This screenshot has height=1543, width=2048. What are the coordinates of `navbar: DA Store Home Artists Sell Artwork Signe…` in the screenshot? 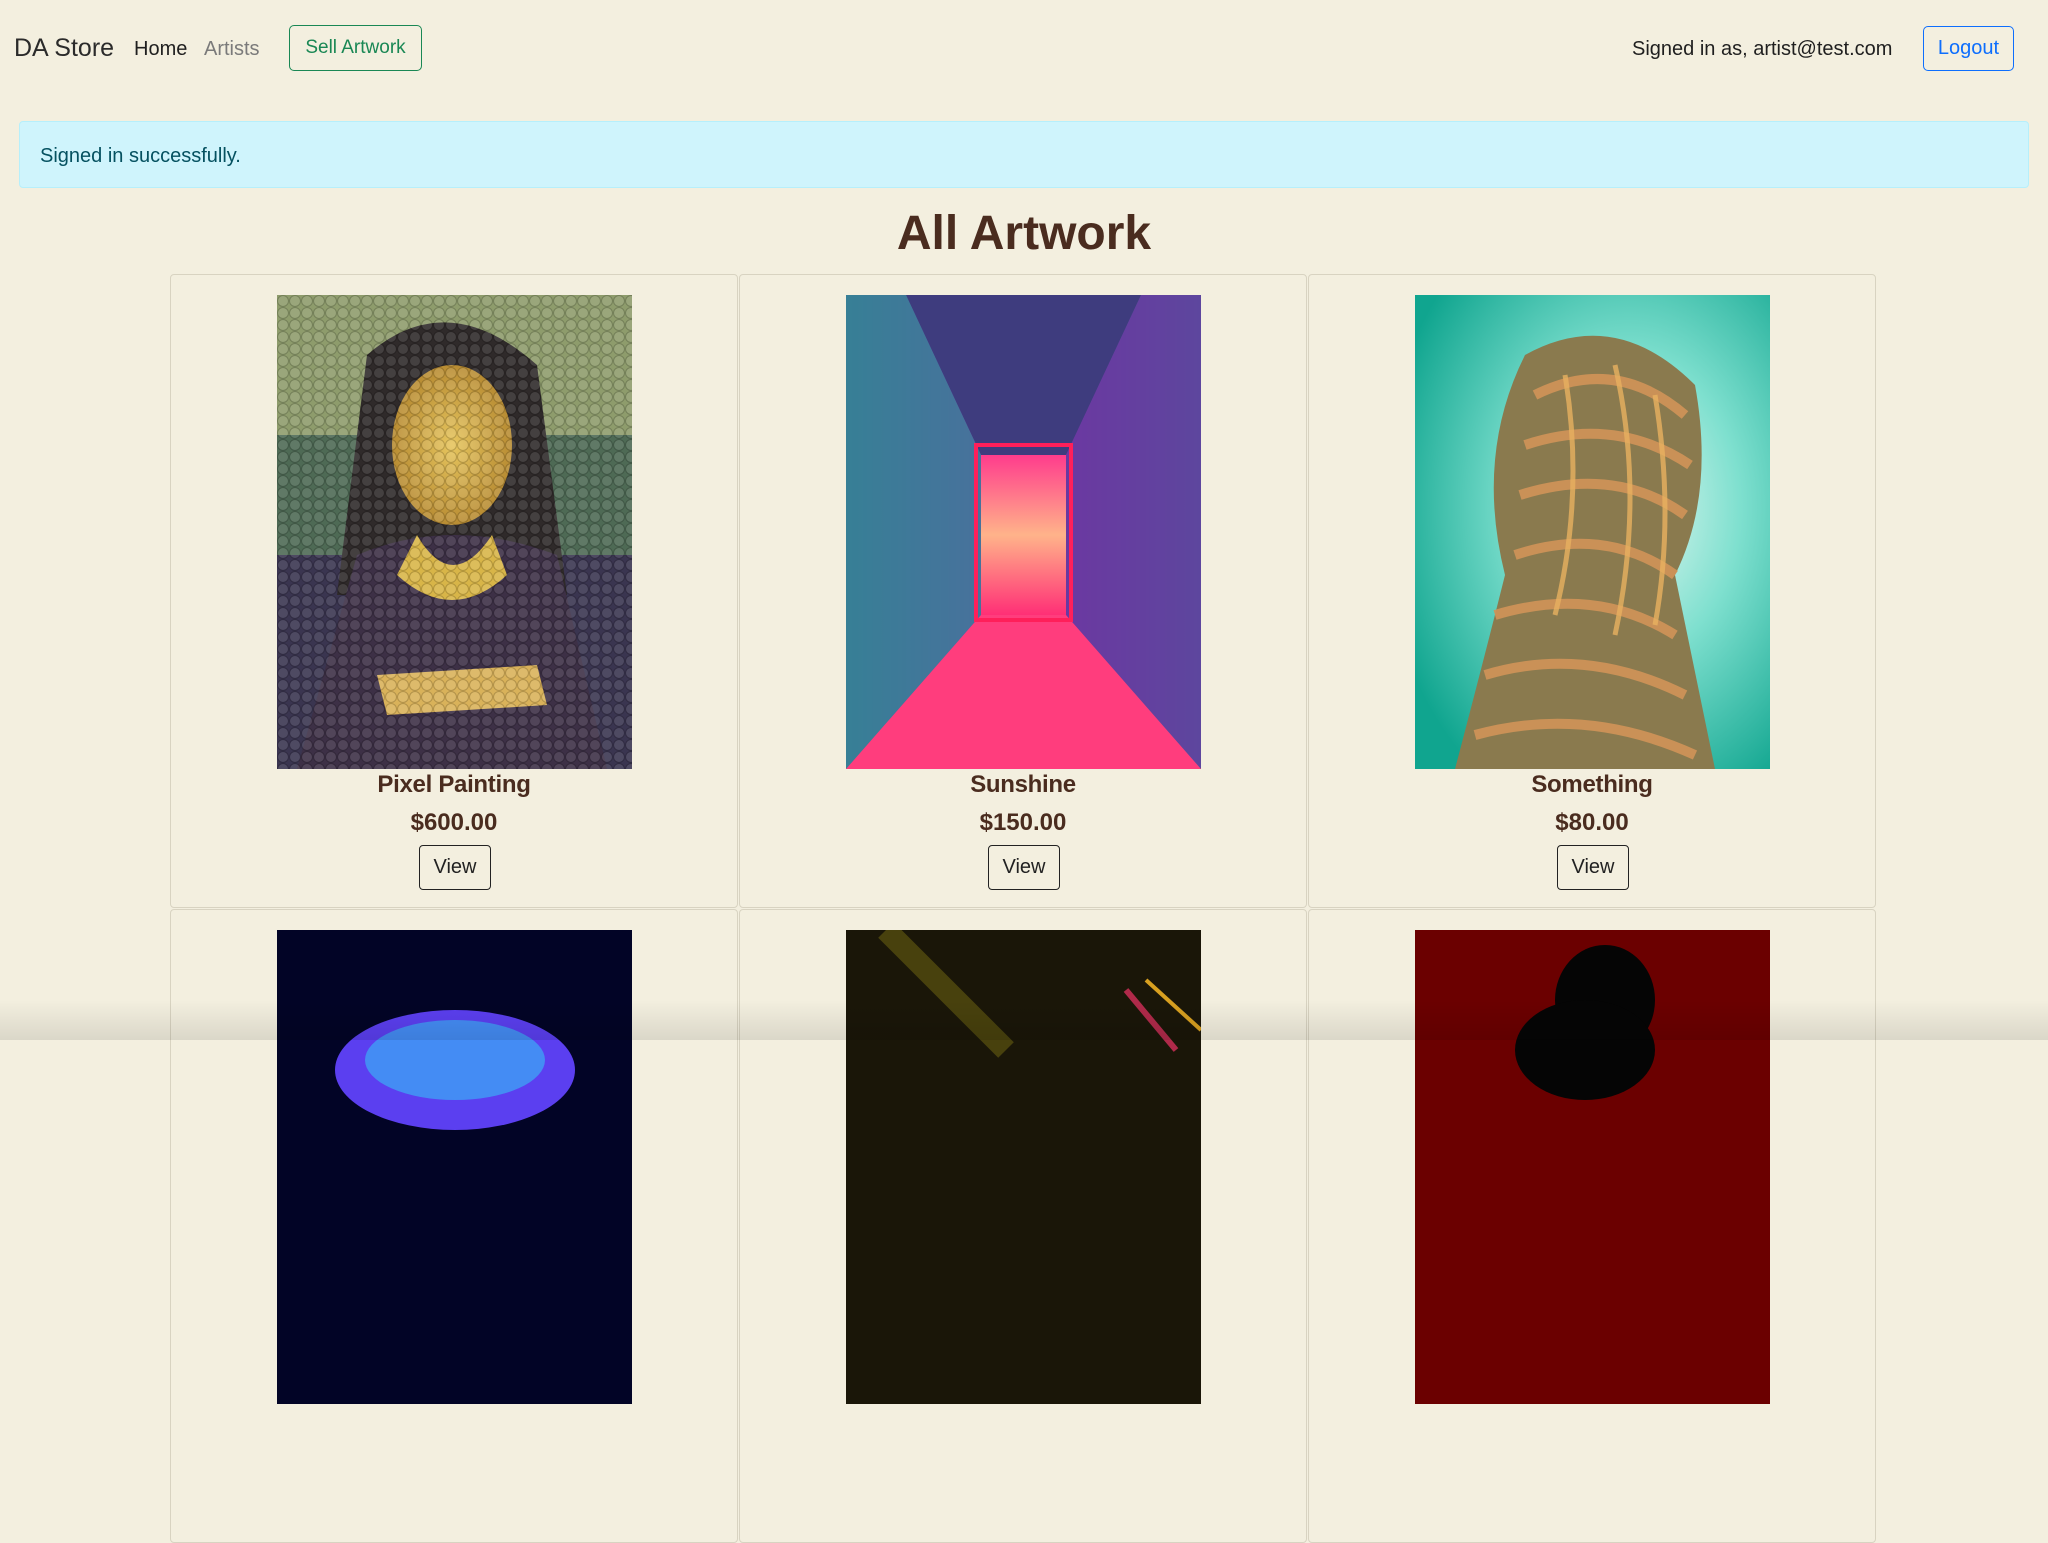 It's located at (1024, 49).